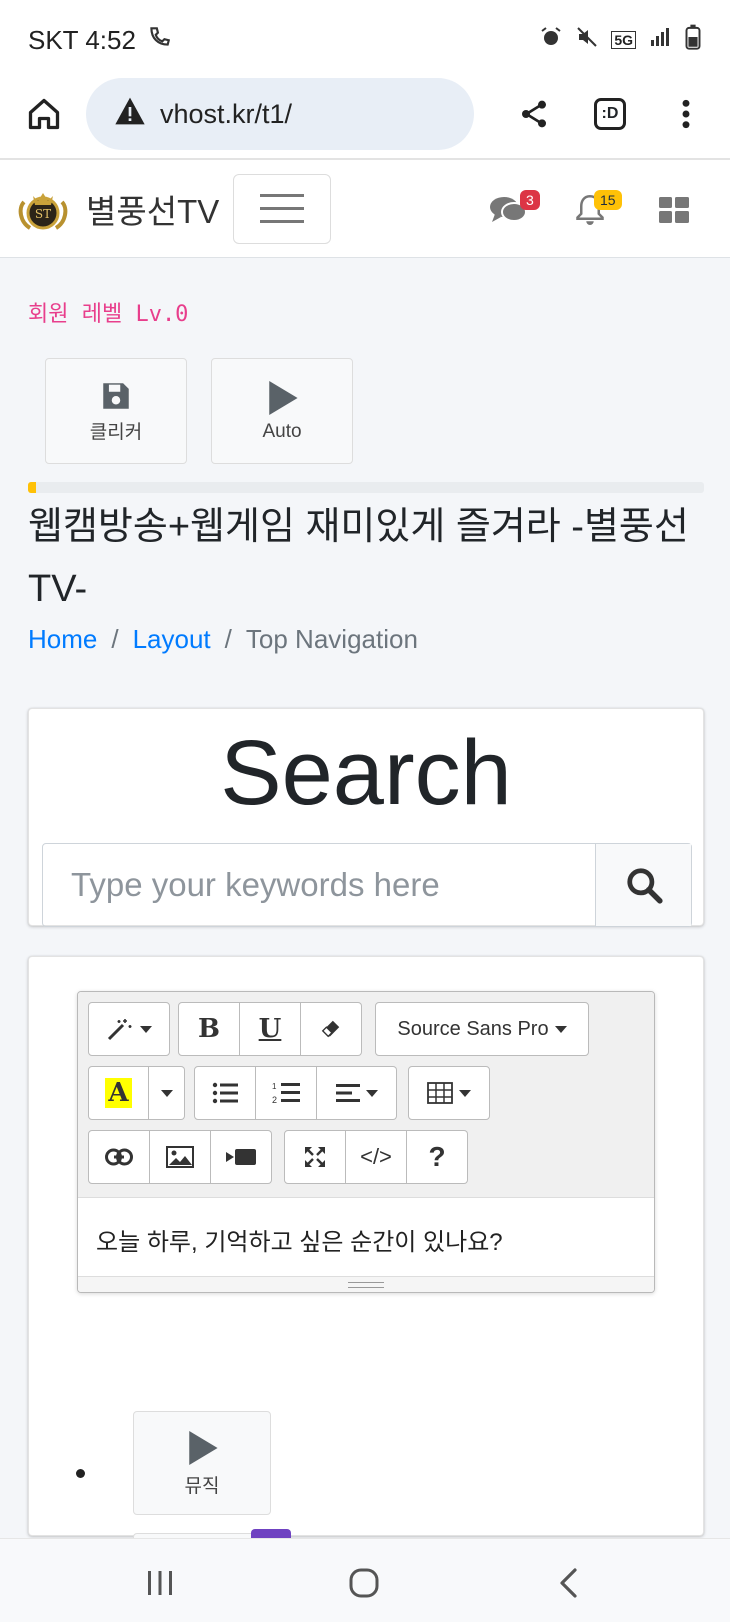 The width and height of the screenshot is (730, 1622). I want to click on hamburger-icon, so click(282, 208).